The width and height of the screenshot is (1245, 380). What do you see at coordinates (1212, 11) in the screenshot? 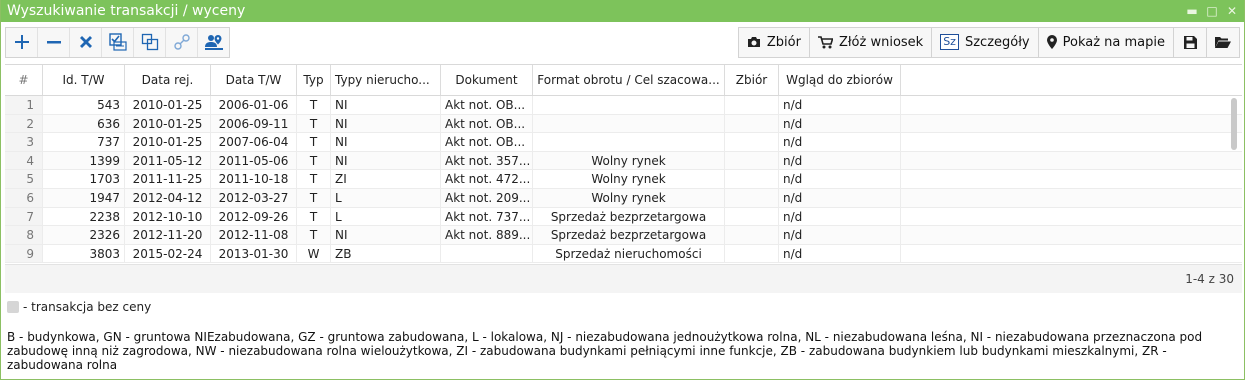
I see `maximize-icon: □` at bounding box center [1212, 11].